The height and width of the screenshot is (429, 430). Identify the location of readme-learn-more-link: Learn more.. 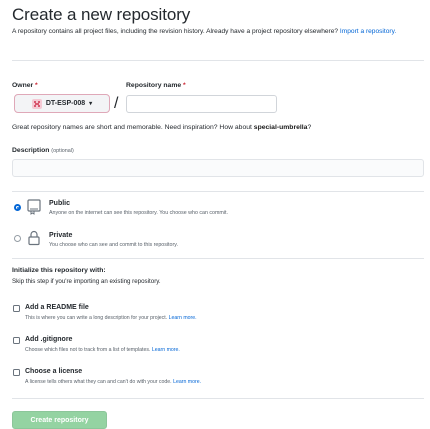
(183, 318).